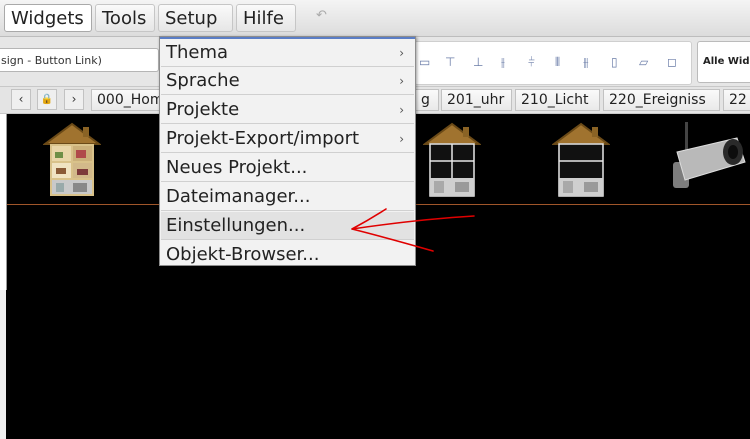 The width and height of the screenshot is (750, 439). Describe the element at coordinates (427, 100) in the screenshot. I see `view-tab-partial: g` at that location.